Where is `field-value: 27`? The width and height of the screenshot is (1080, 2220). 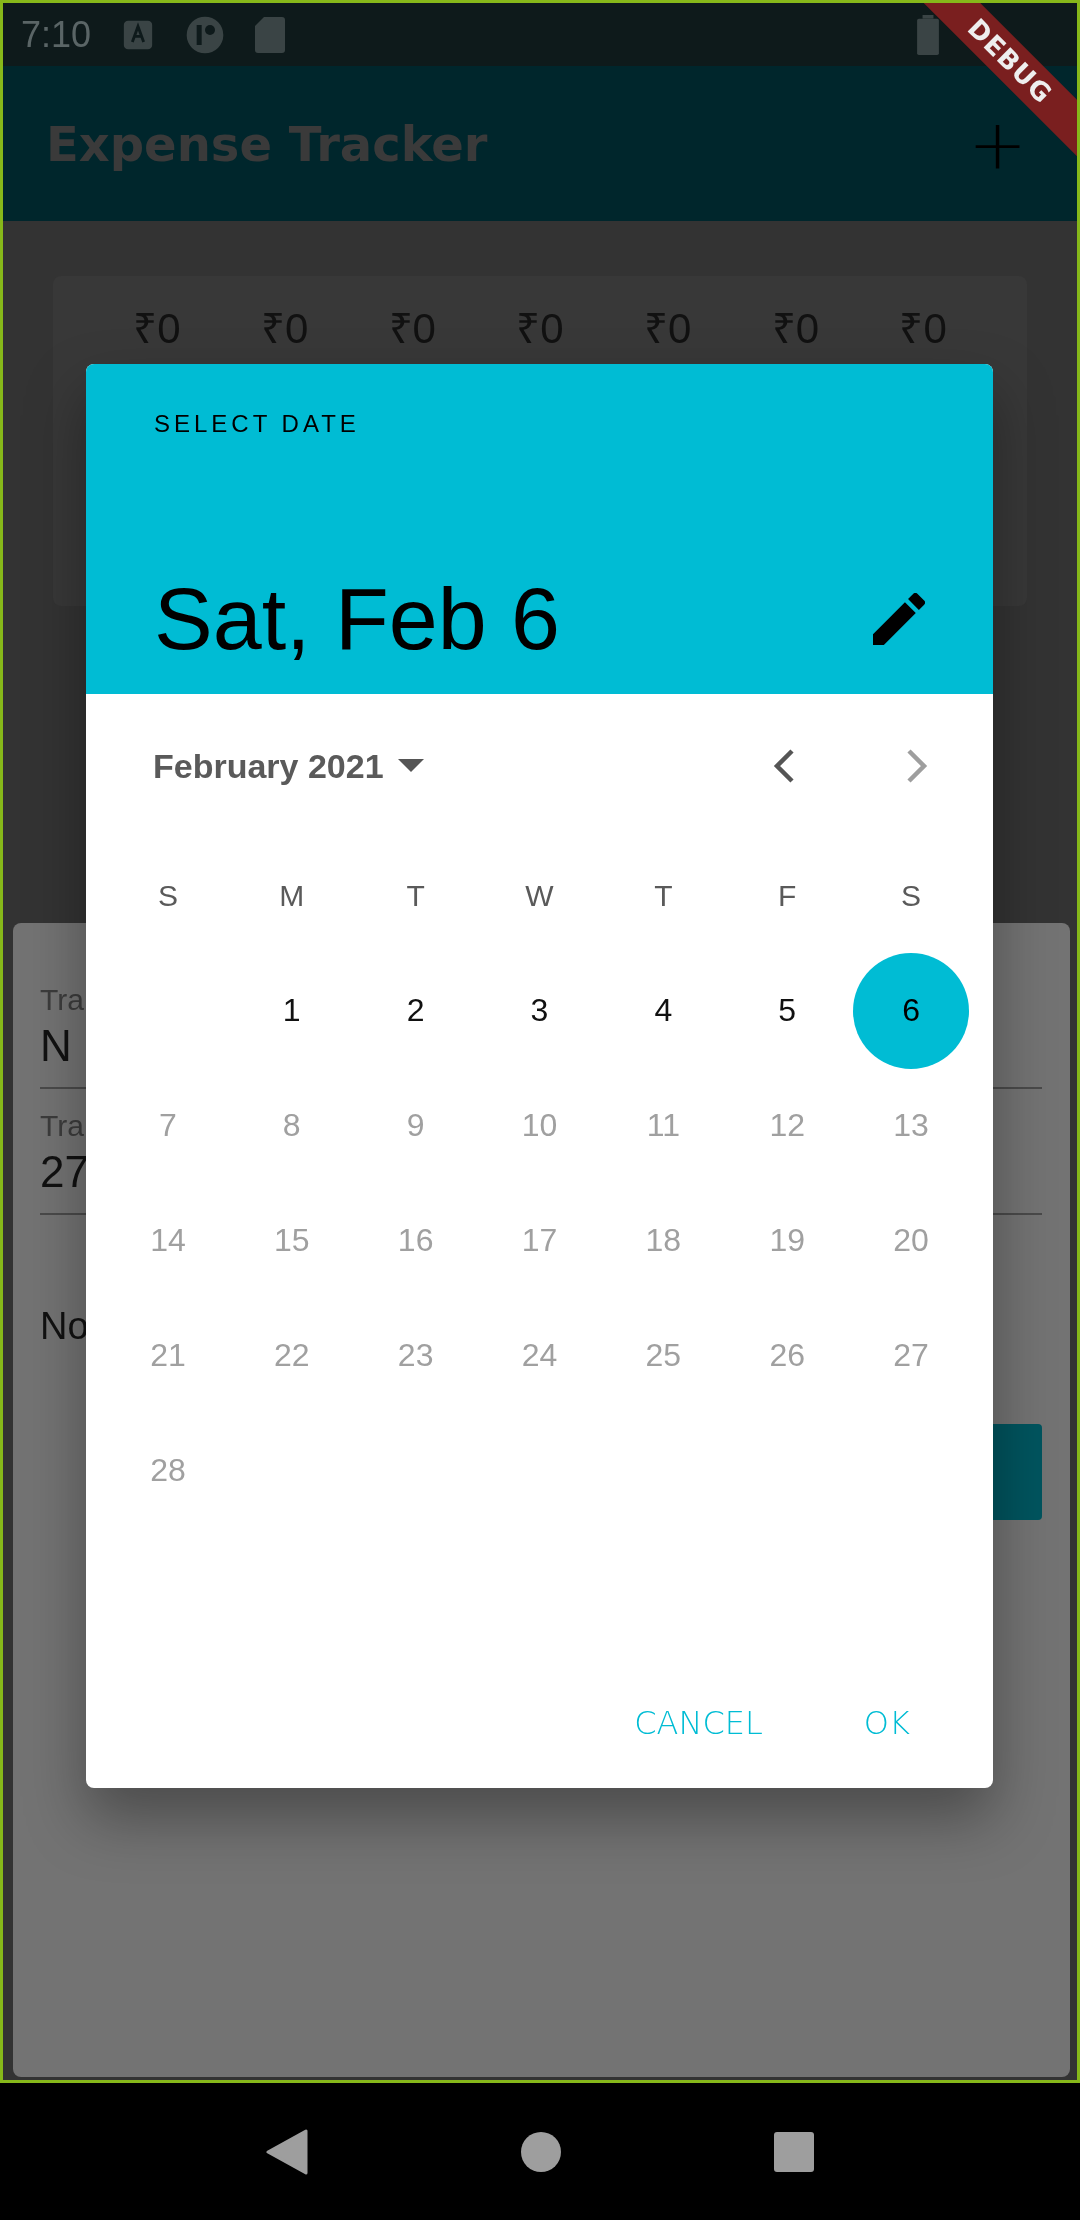
field-value: 27 is located at coordinates (64, 1172).